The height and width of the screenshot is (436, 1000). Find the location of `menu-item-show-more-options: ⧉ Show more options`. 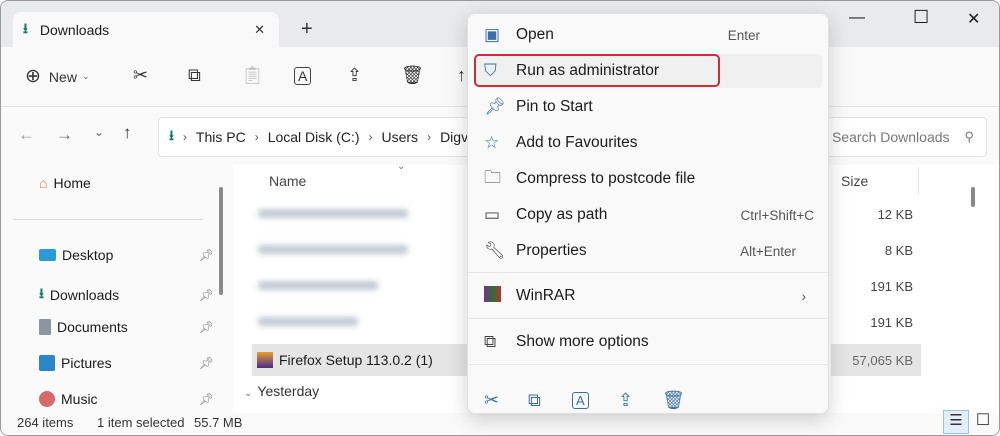

menu-item-show-more-options: ⧉ Show more options is located at coordinates (649, 342).